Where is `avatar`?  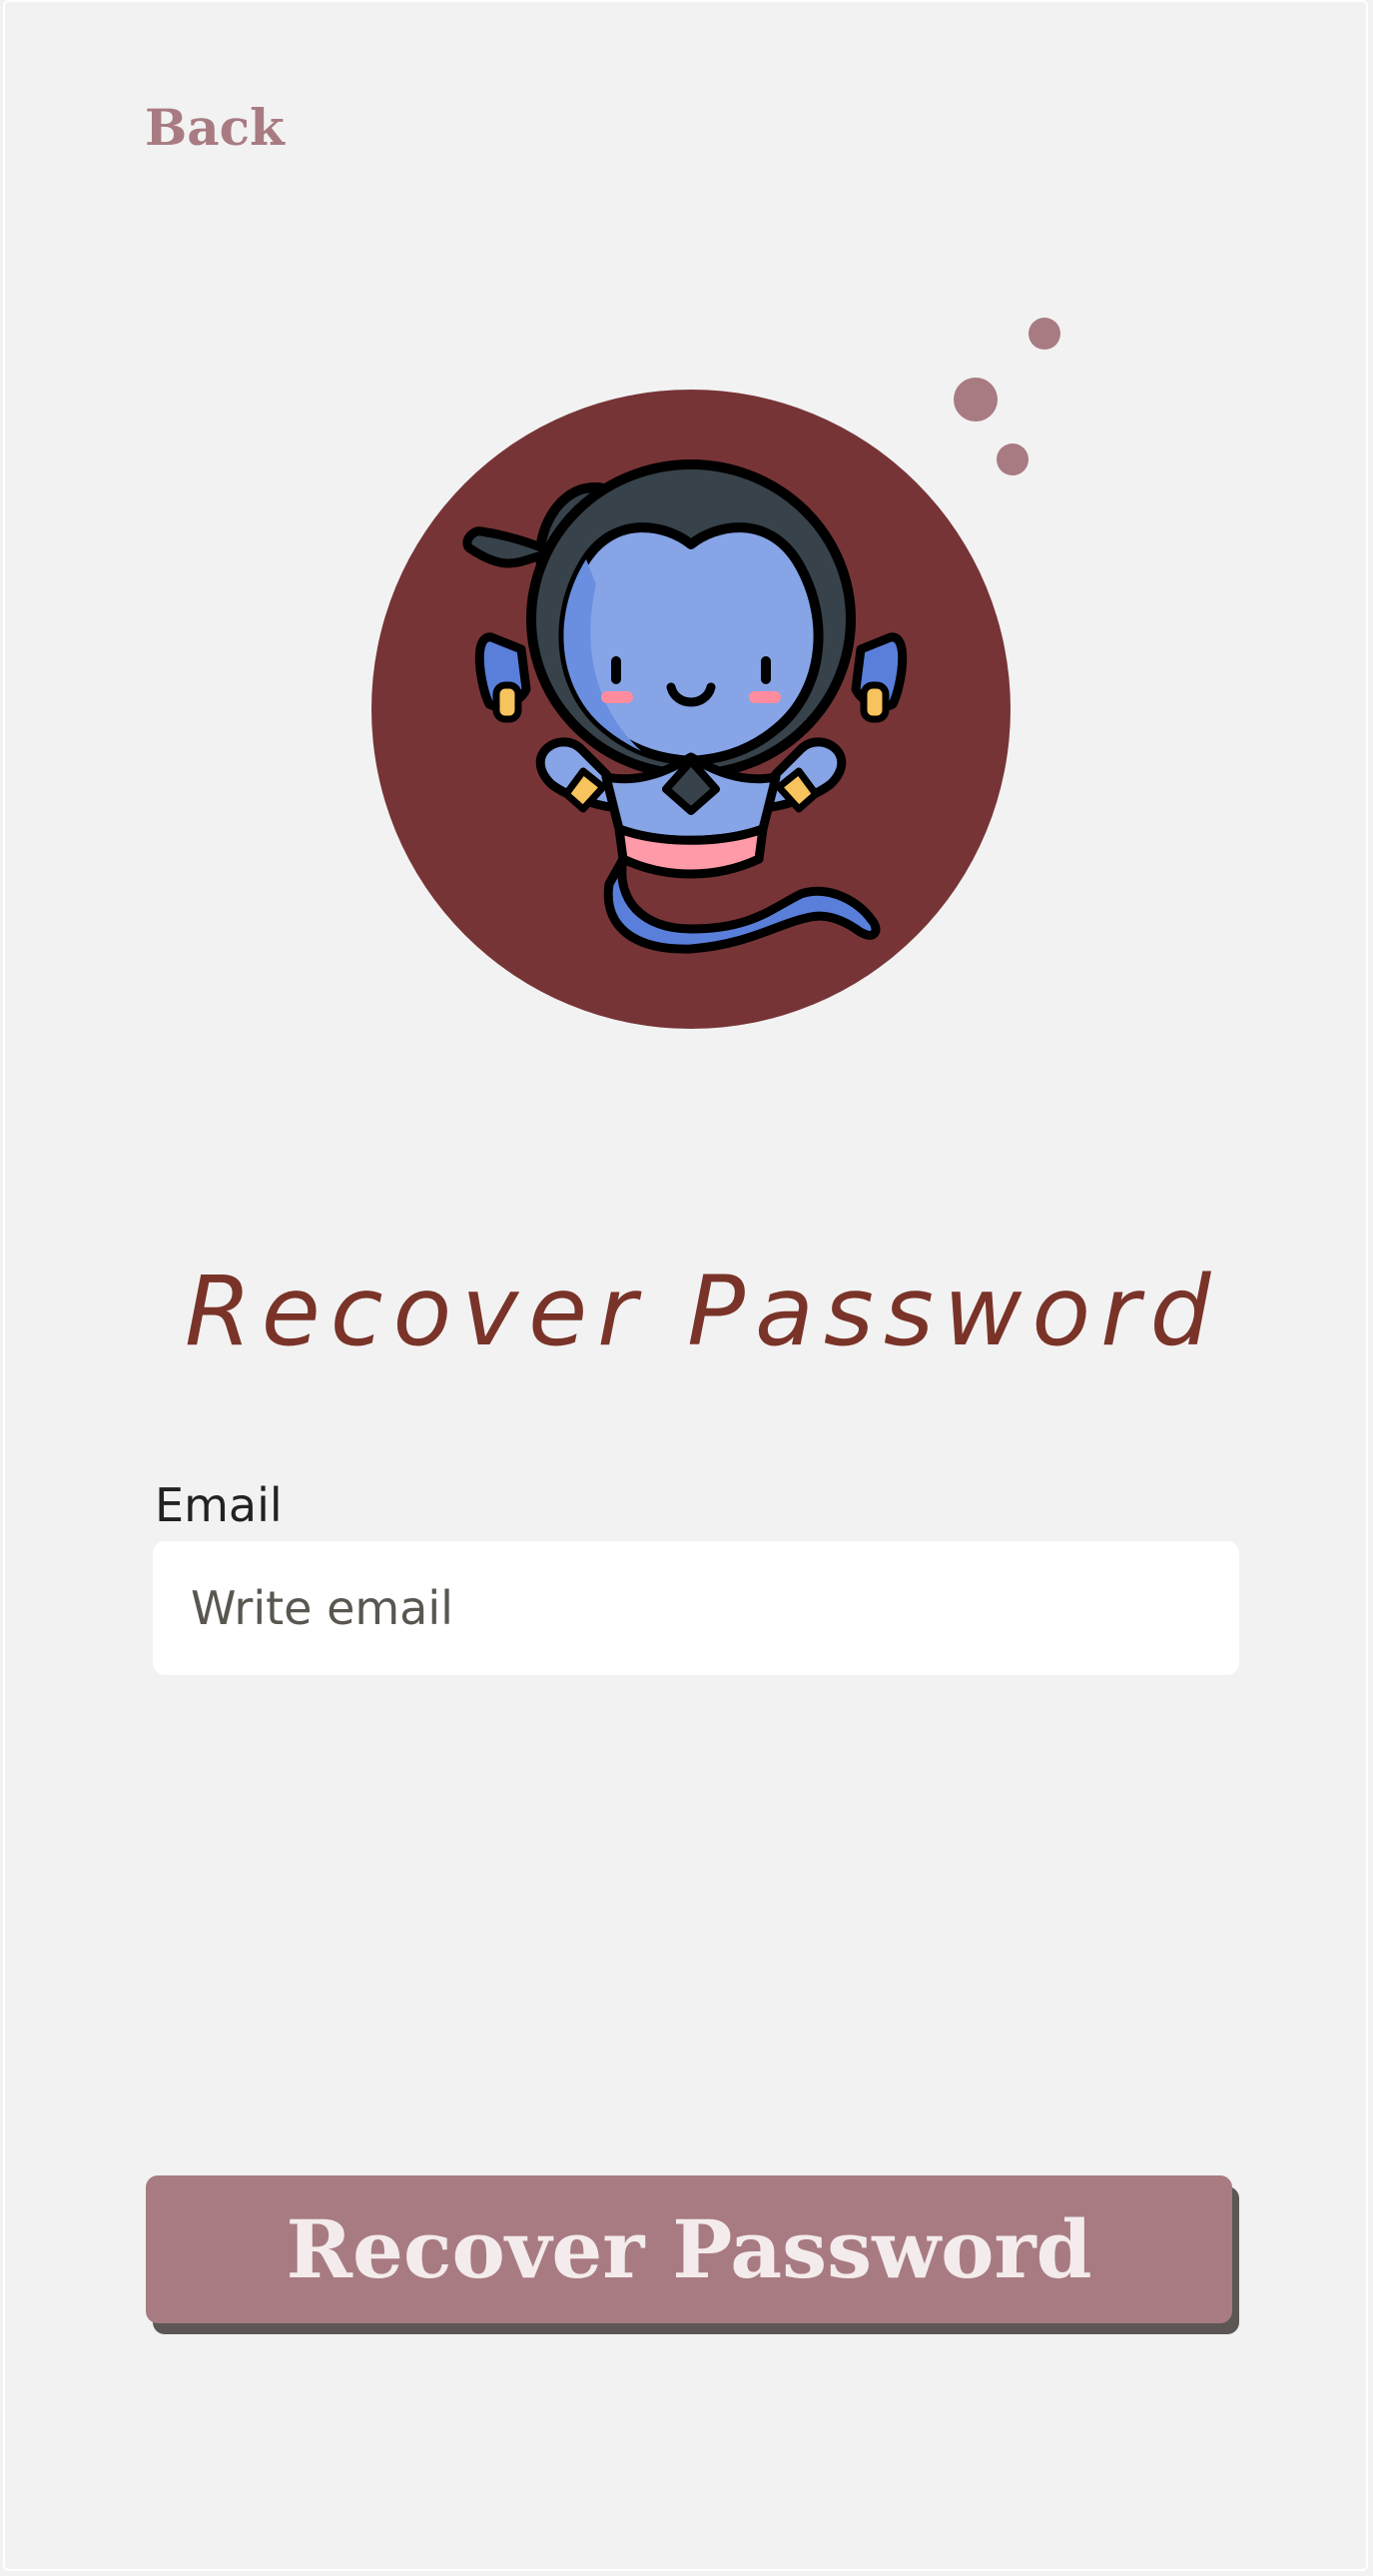
avatar is located at coordinates (691, 710).